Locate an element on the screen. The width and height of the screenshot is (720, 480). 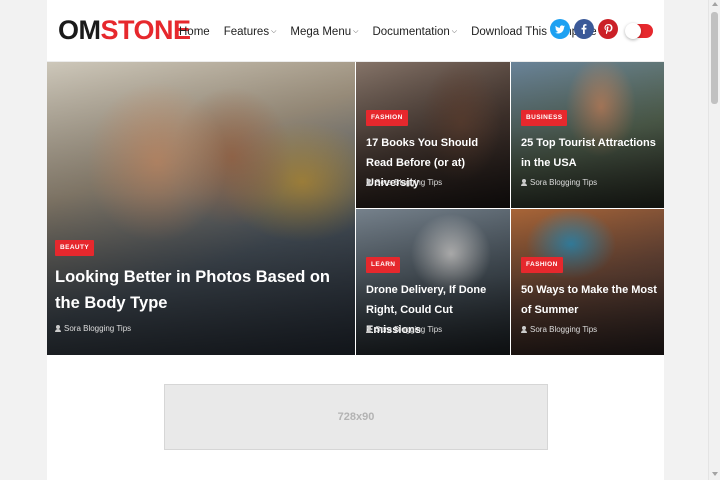
twitter-icon is located at coordinates (560, 29).